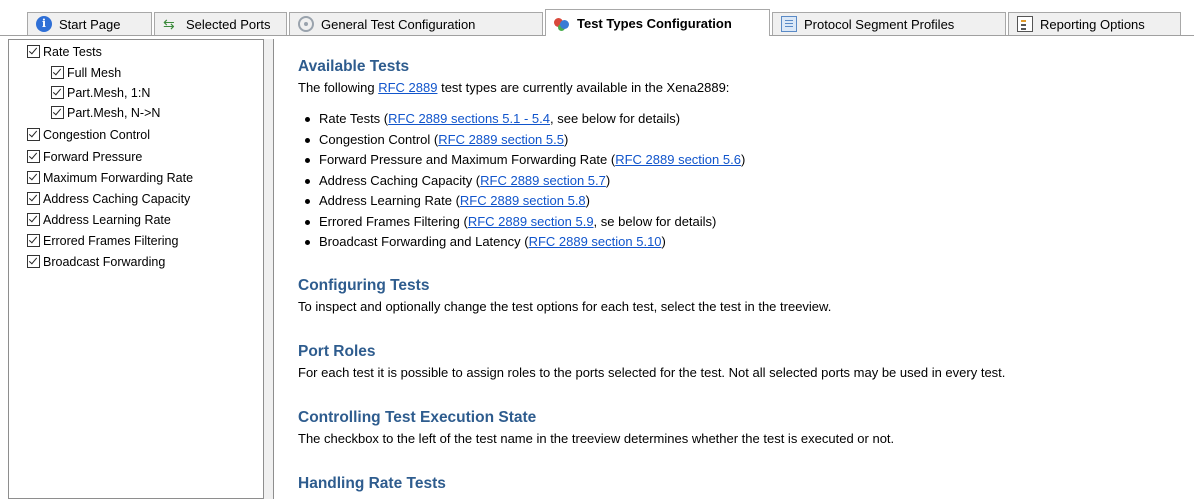  Describe the element at coordinates (268, 269) in the screenshot. I see `panel-splitter` at that location.